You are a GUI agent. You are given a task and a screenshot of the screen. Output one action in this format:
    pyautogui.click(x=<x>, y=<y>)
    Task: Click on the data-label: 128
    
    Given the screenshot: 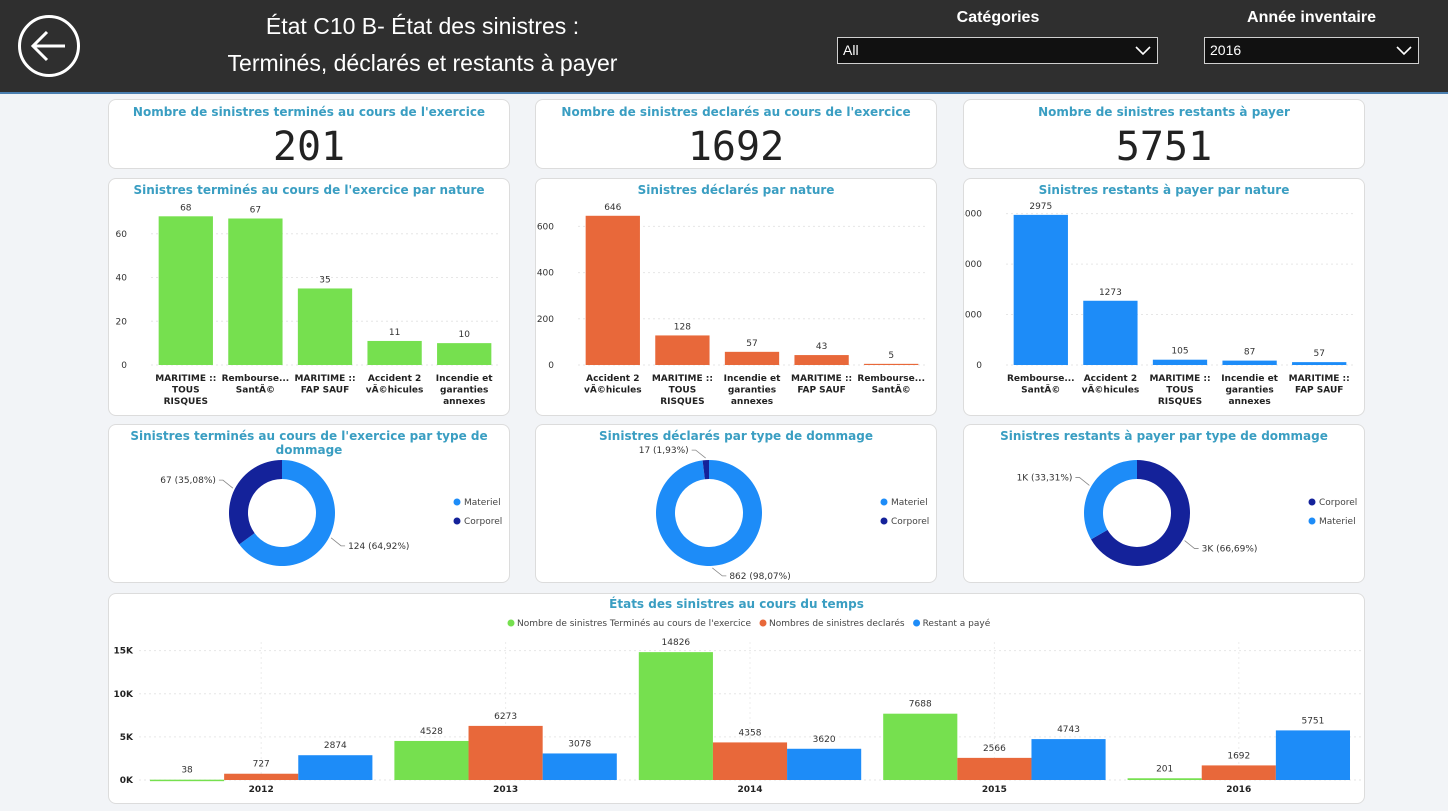 What is the action you would take?
    pyautogui.click(x=682, y=327)
    